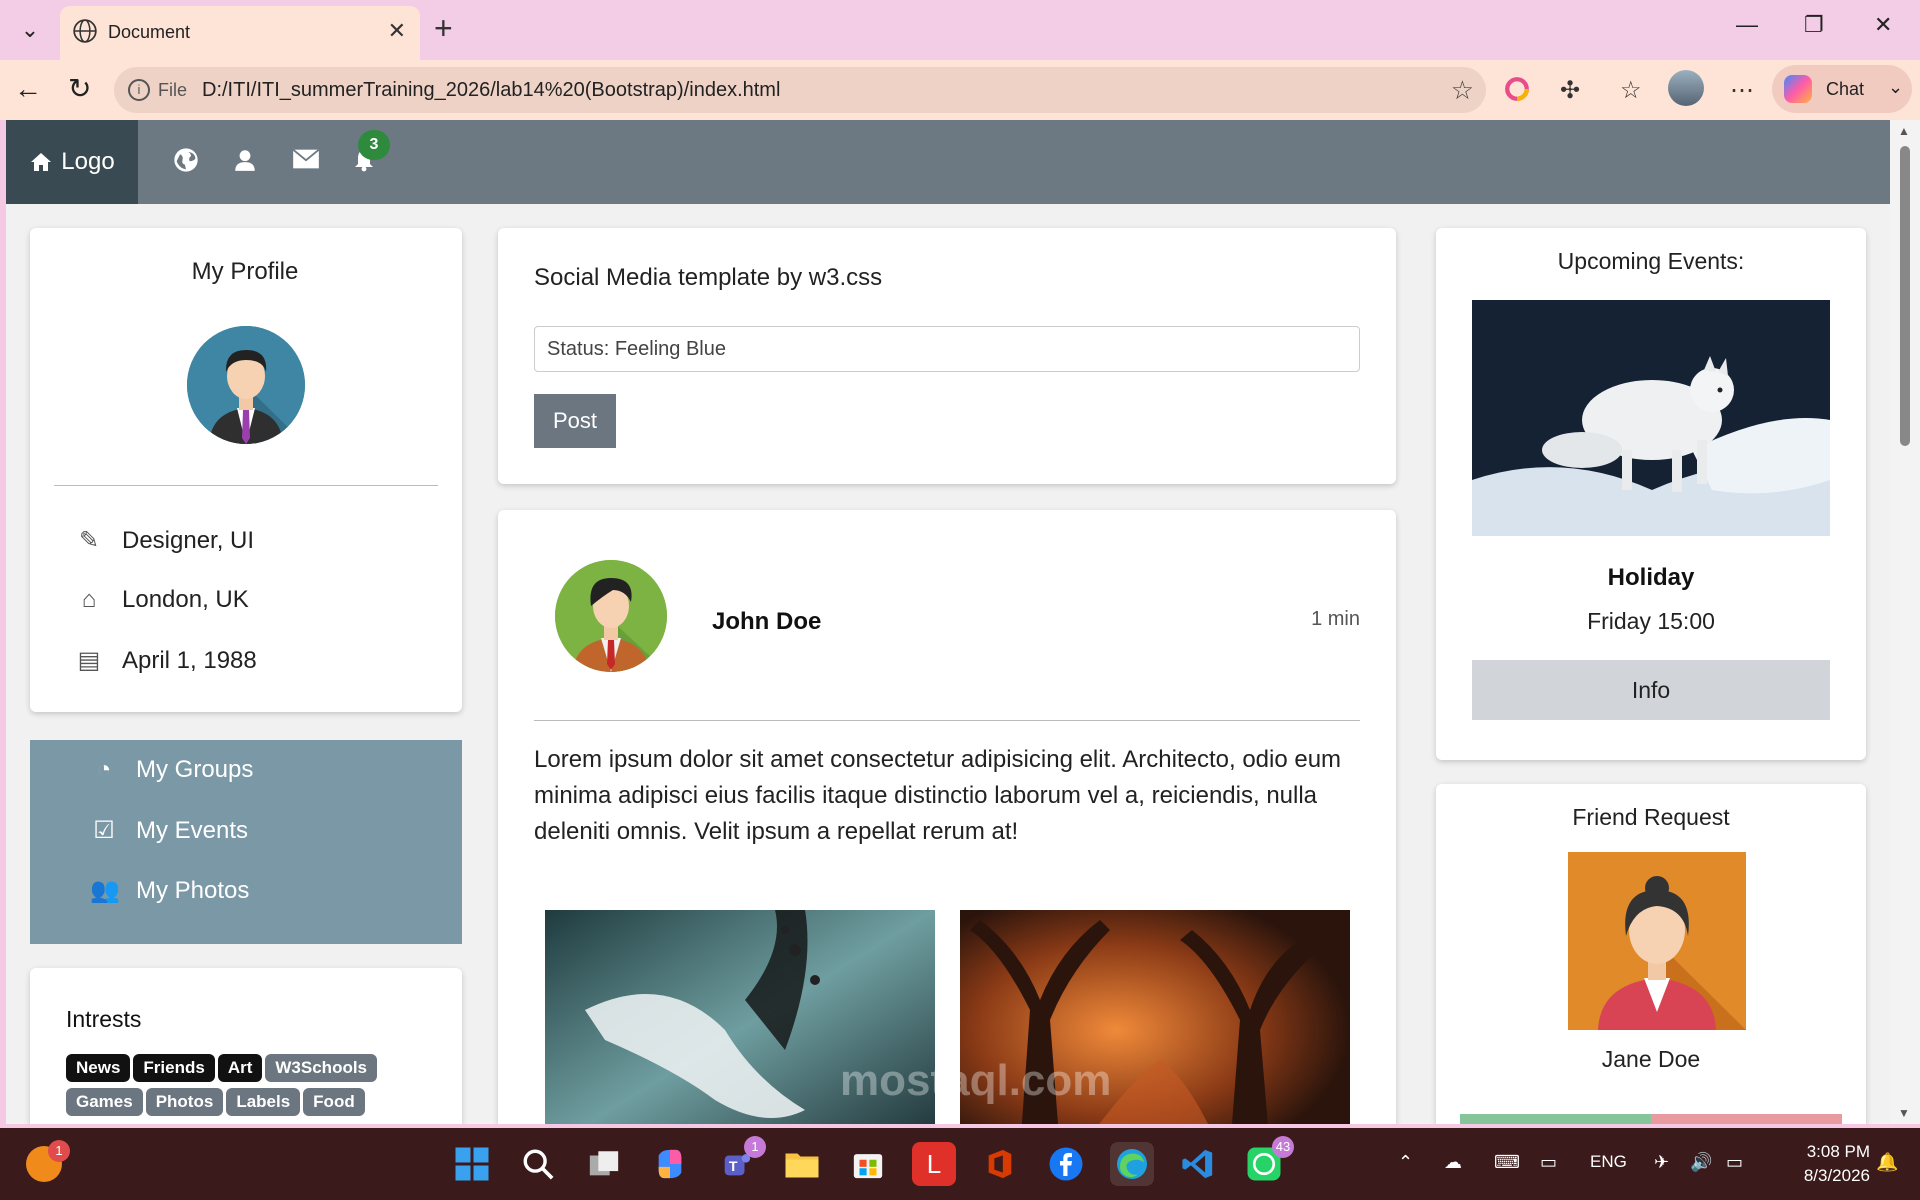 The width and height of the screenshot is (1920, 1200). I want to click on tag-friends: Friends, so click(174, 1068).